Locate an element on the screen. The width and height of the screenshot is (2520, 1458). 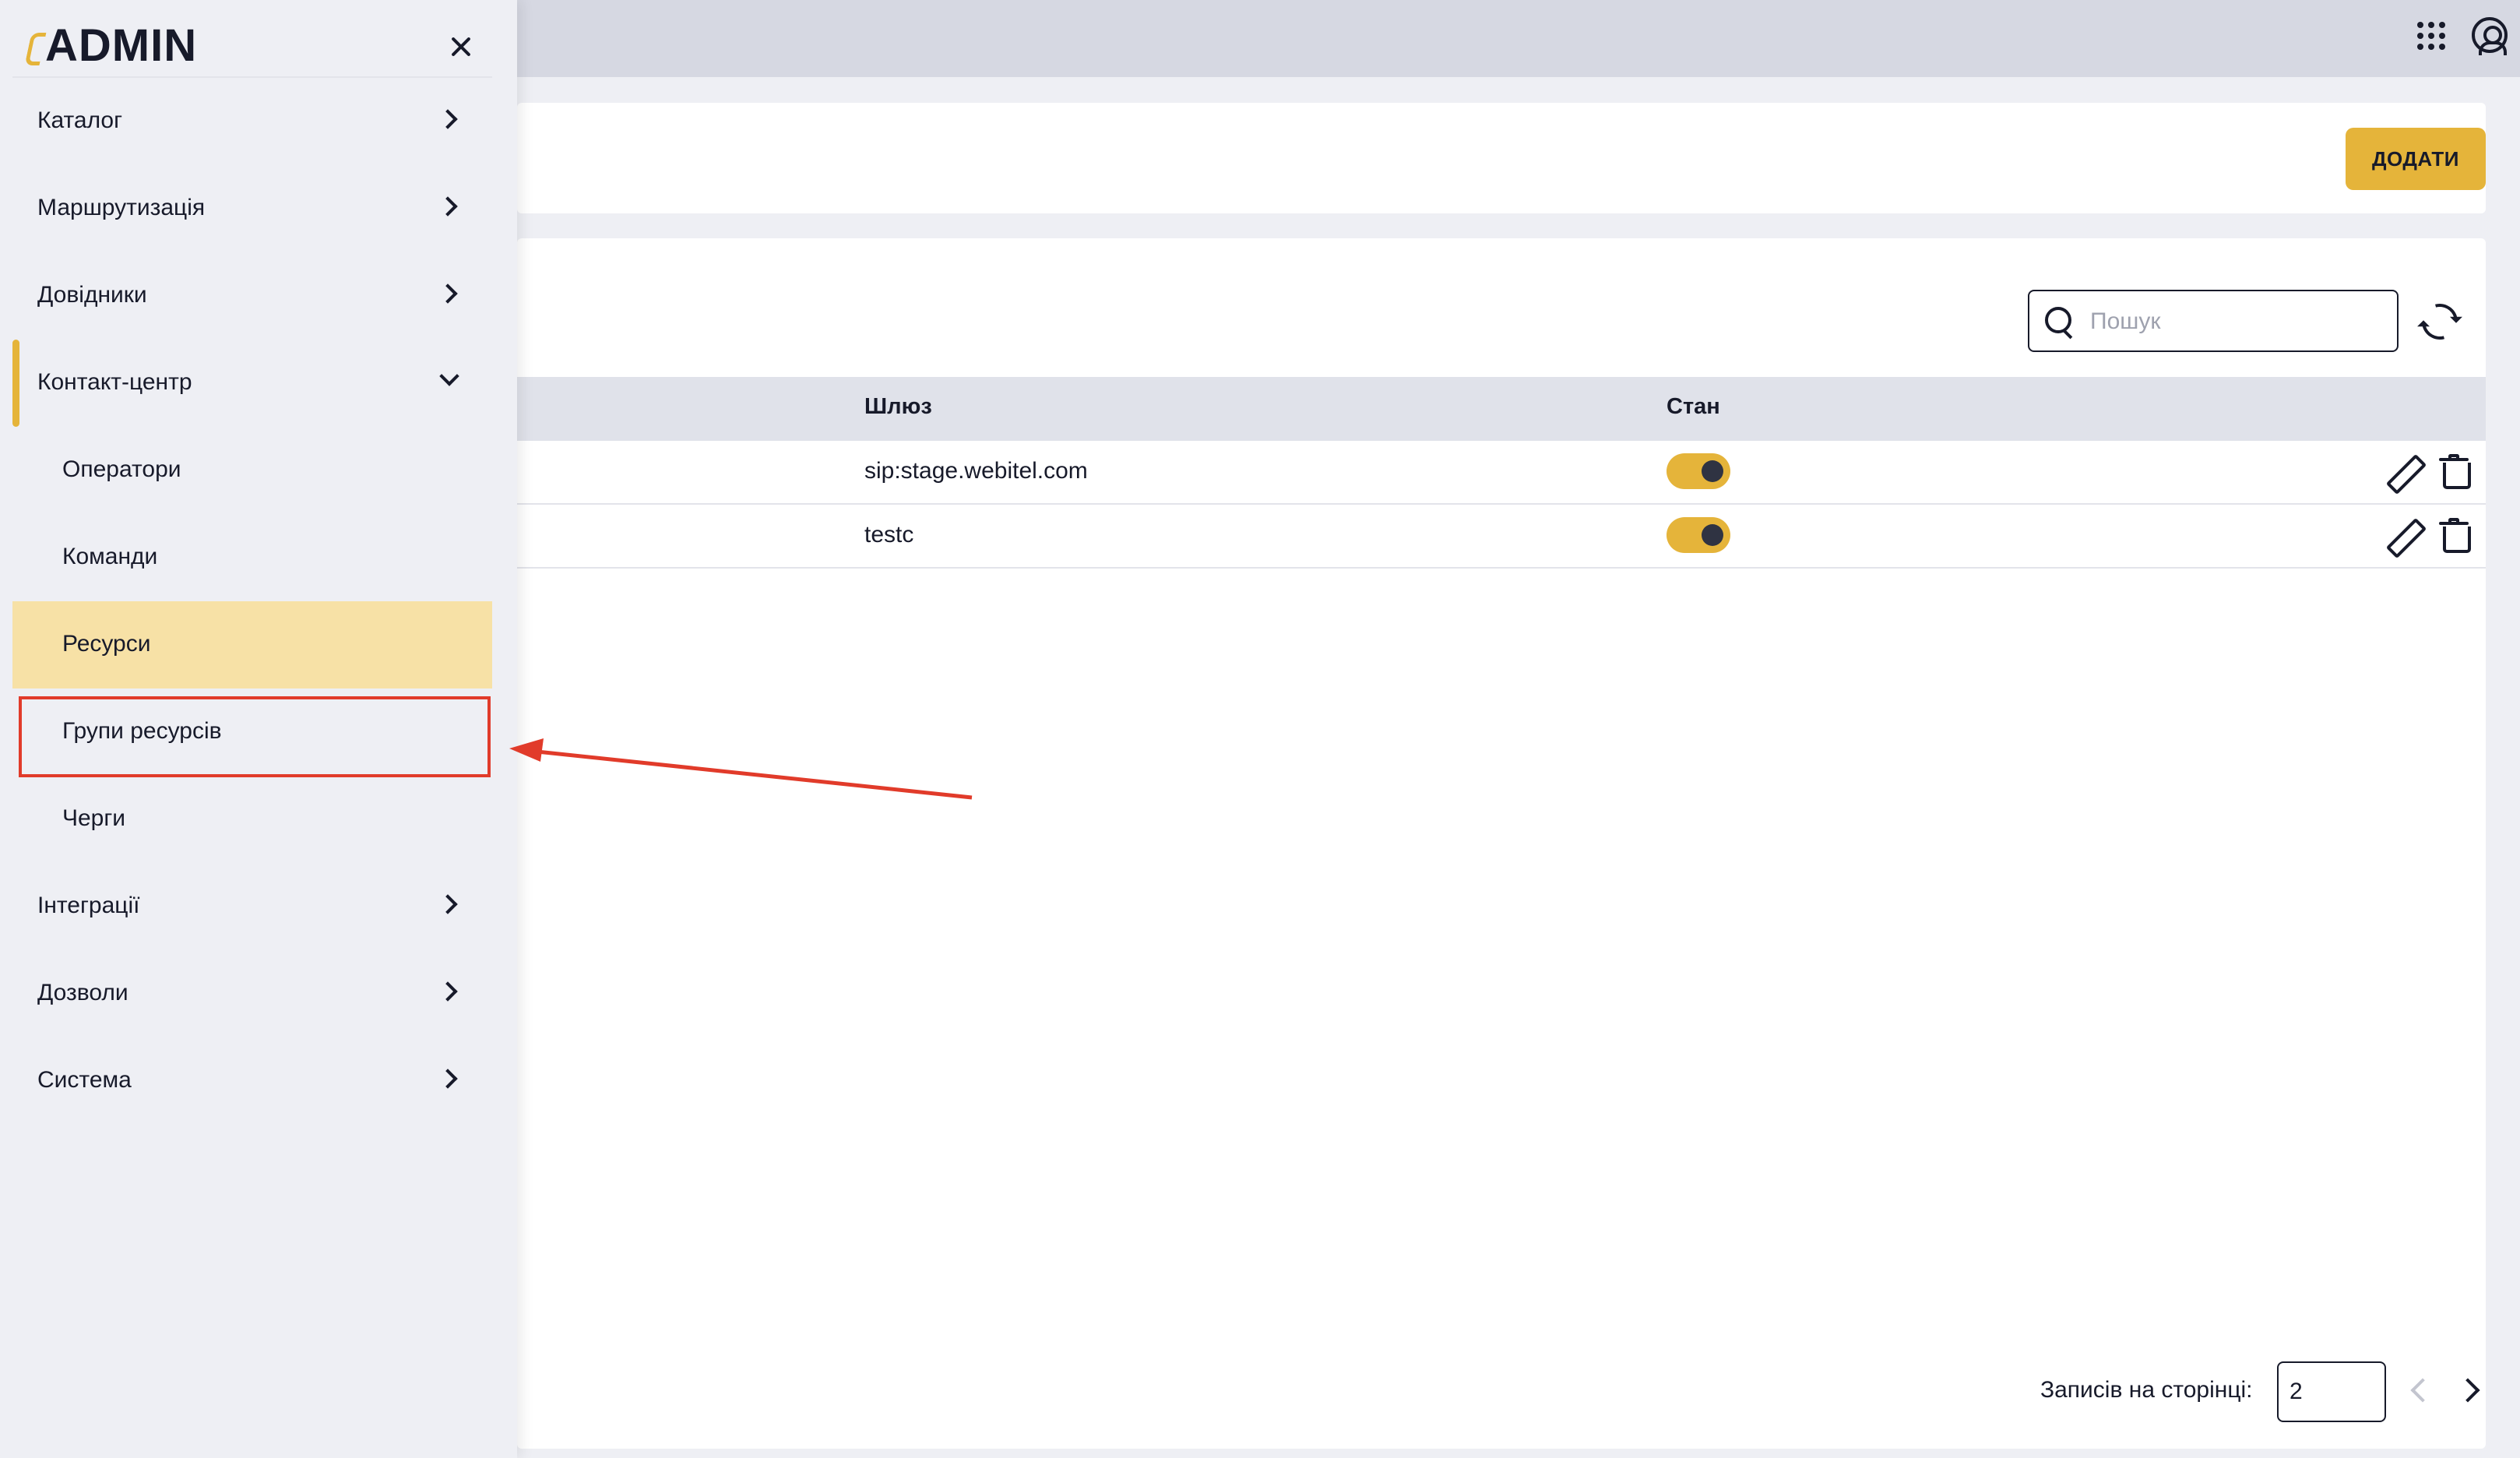
page-header-card is located at coordinates (1501, 158).